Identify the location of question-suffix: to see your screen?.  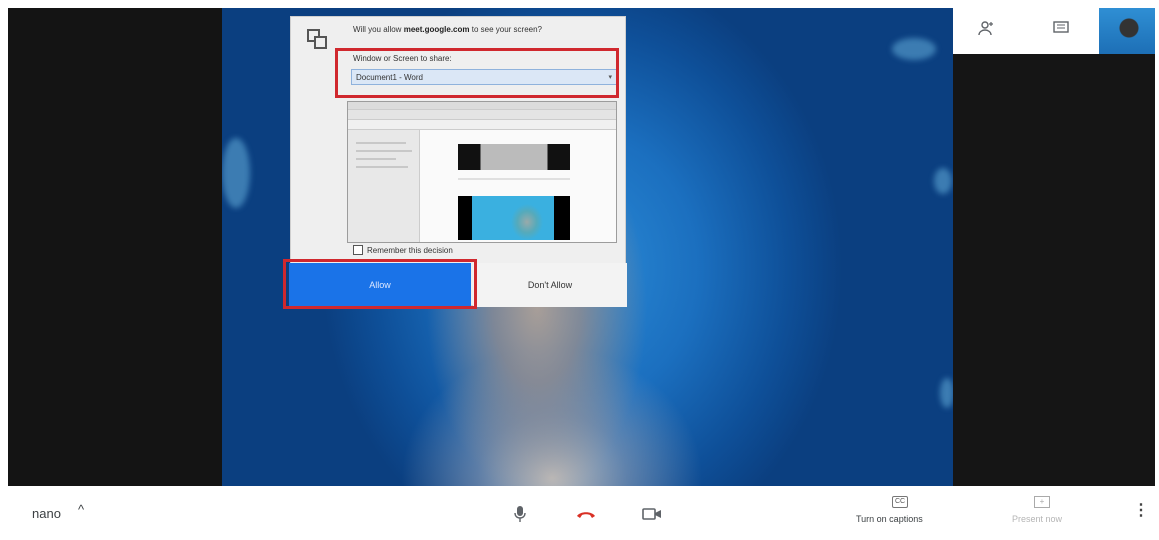
(506, 29).